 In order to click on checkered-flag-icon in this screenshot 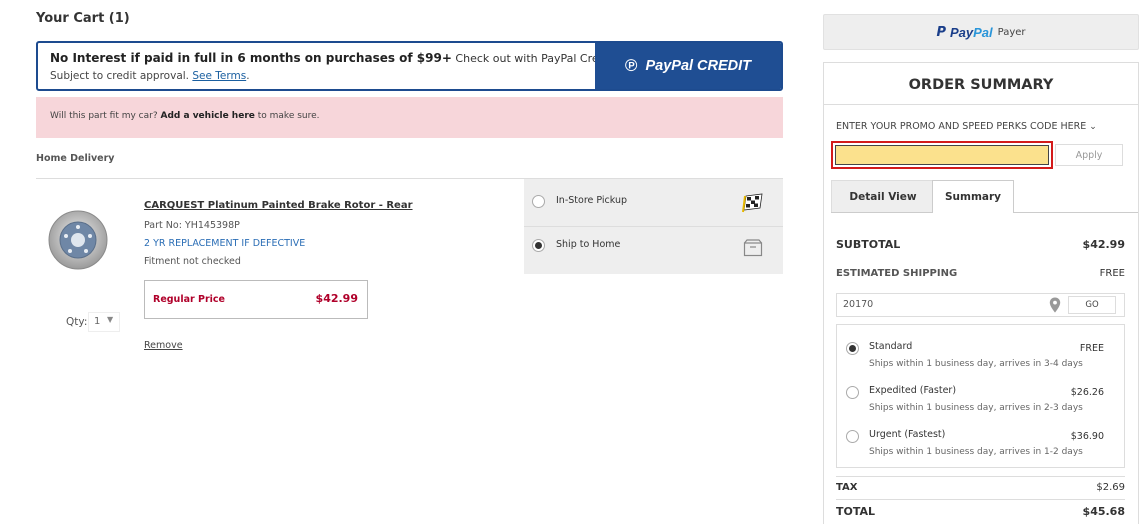, I will do `click(752, 203)`.